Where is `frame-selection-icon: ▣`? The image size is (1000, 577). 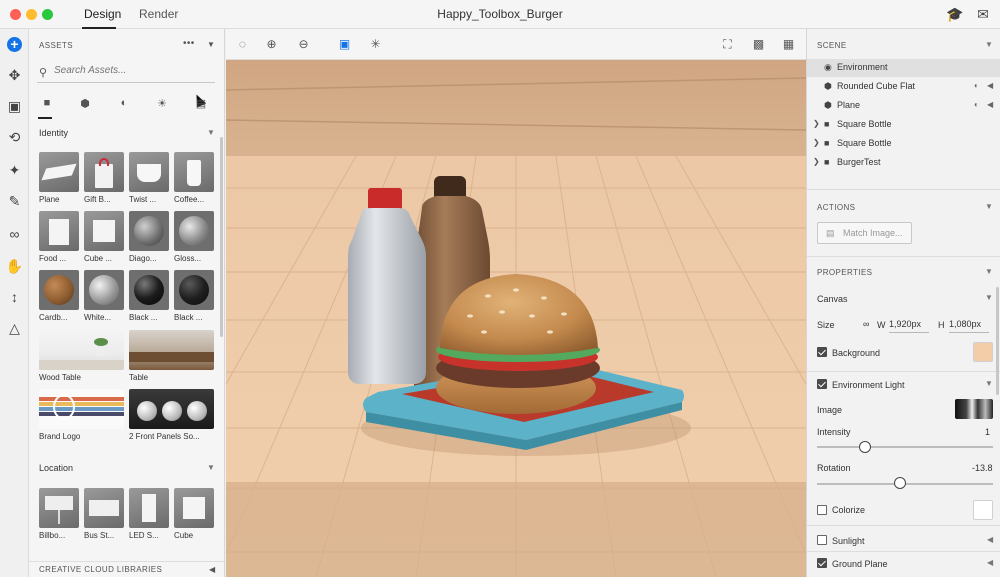
frame-selection-icon: ▣ is located at coordinates (344, 44).